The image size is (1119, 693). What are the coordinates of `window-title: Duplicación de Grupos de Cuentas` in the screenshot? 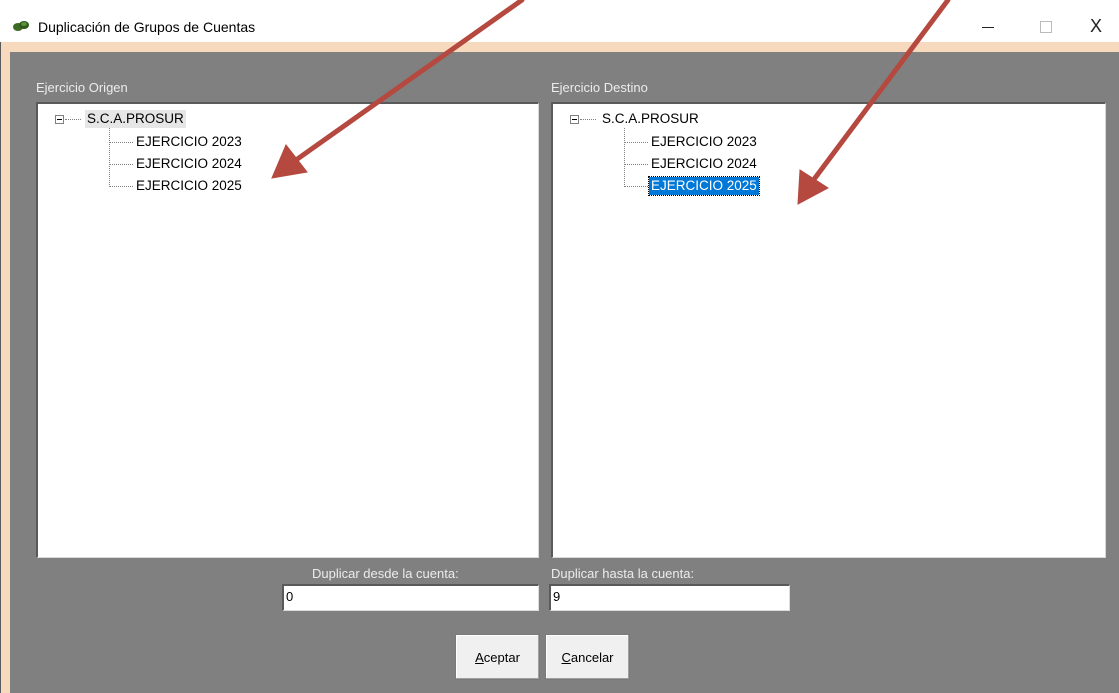 It's located at (147, 27).